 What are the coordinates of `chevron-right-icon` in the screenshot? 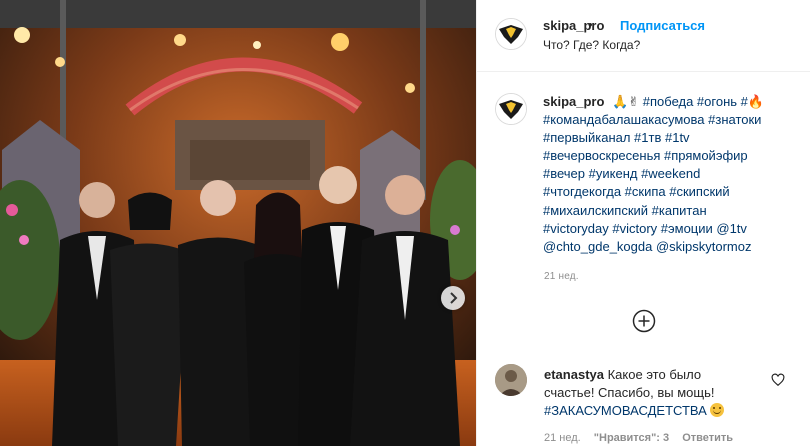 It's located at (454, 298).